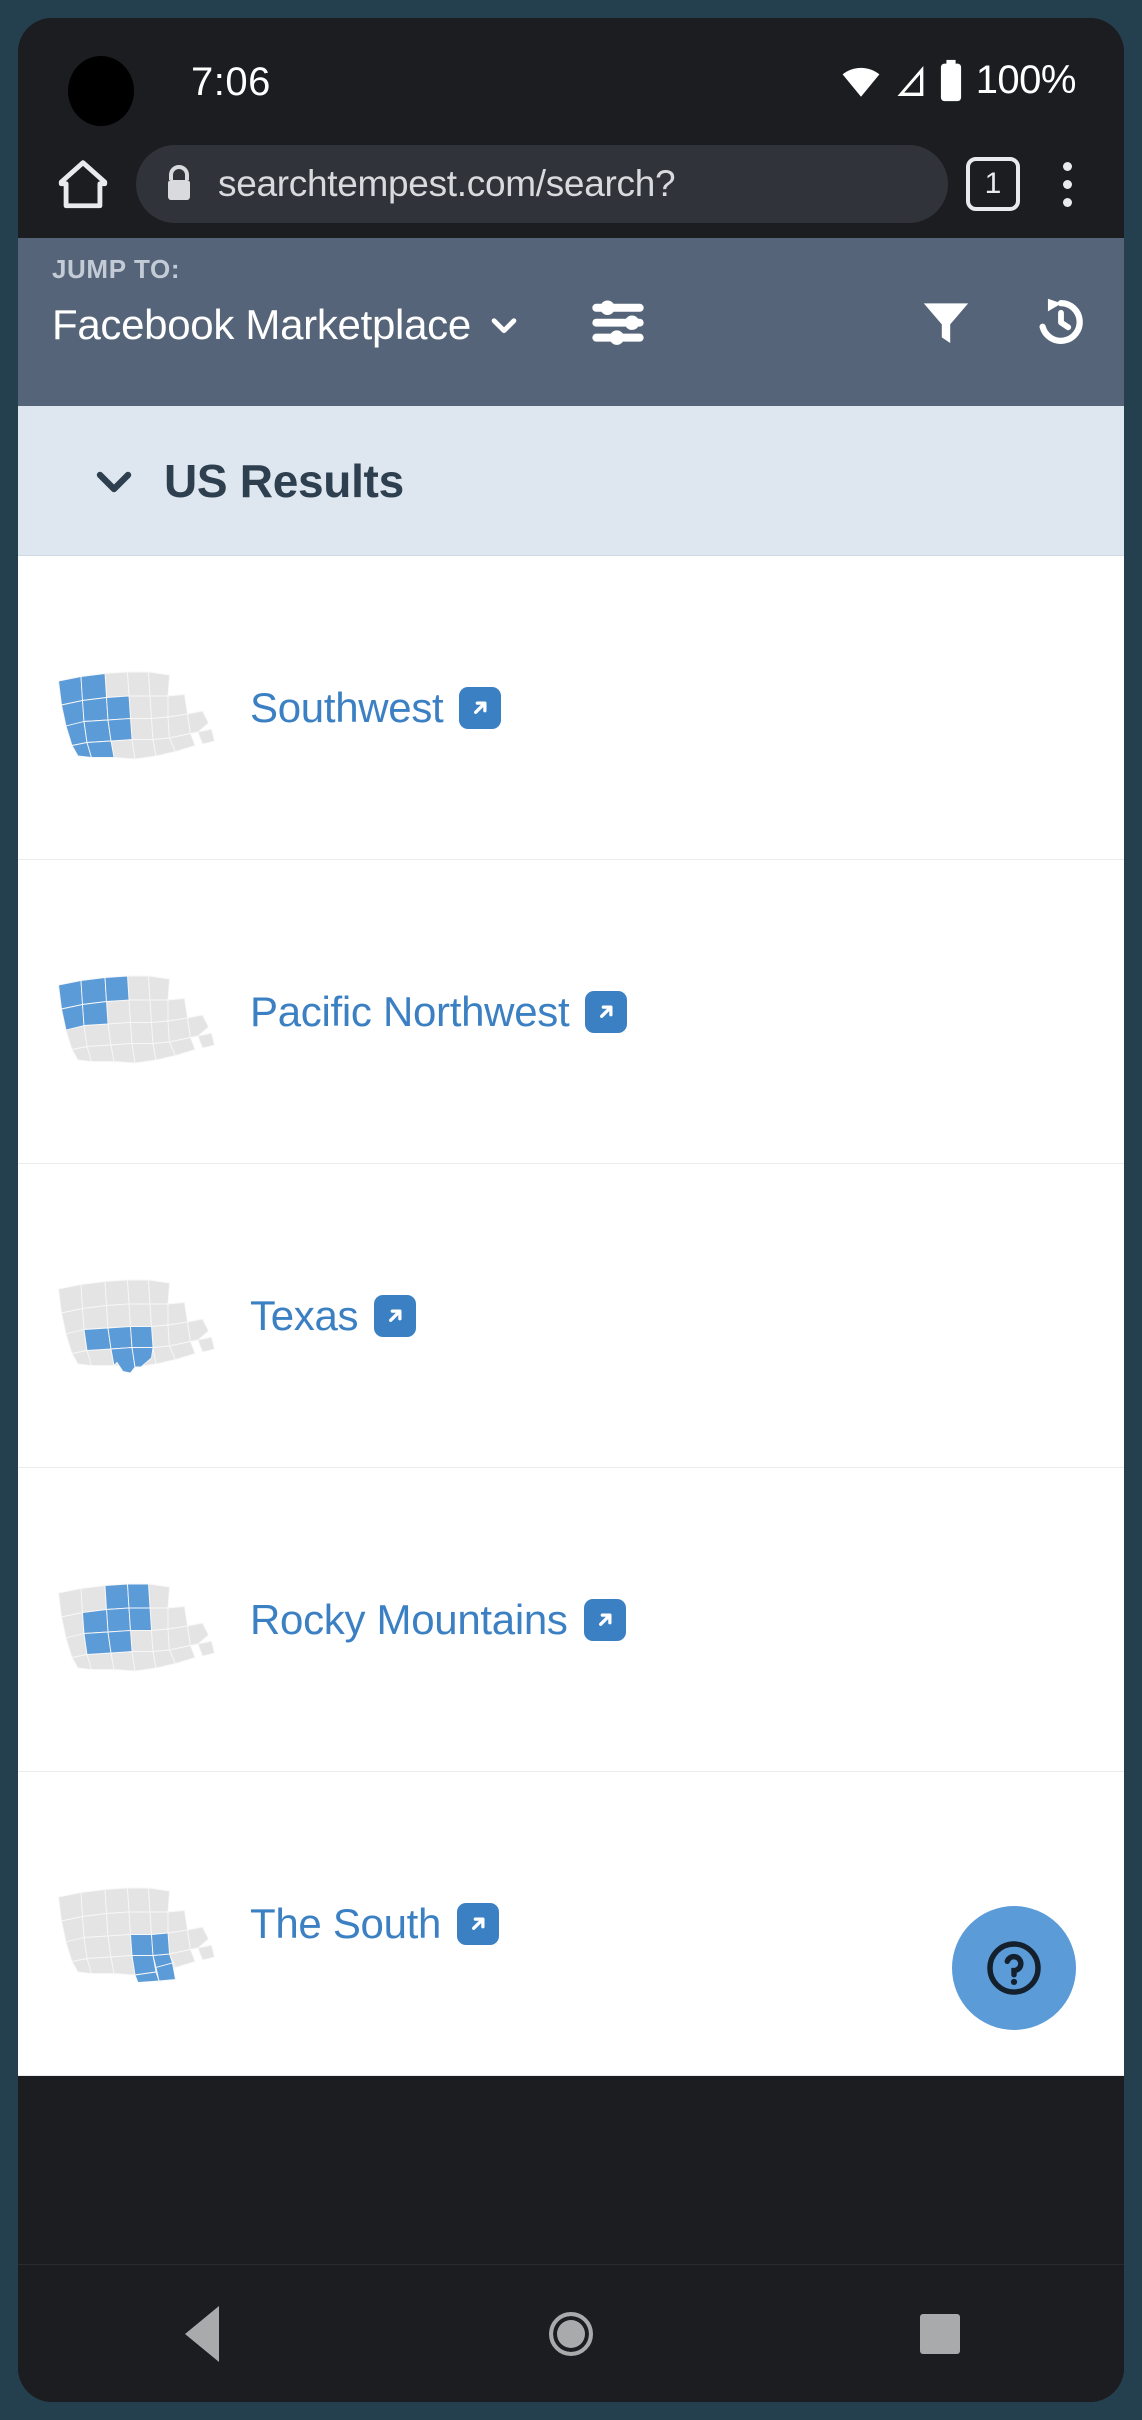  Describe the element at coordinates (116, 269) in the screenshot. I see `jump-to-label: JUMP TO:` at that location.